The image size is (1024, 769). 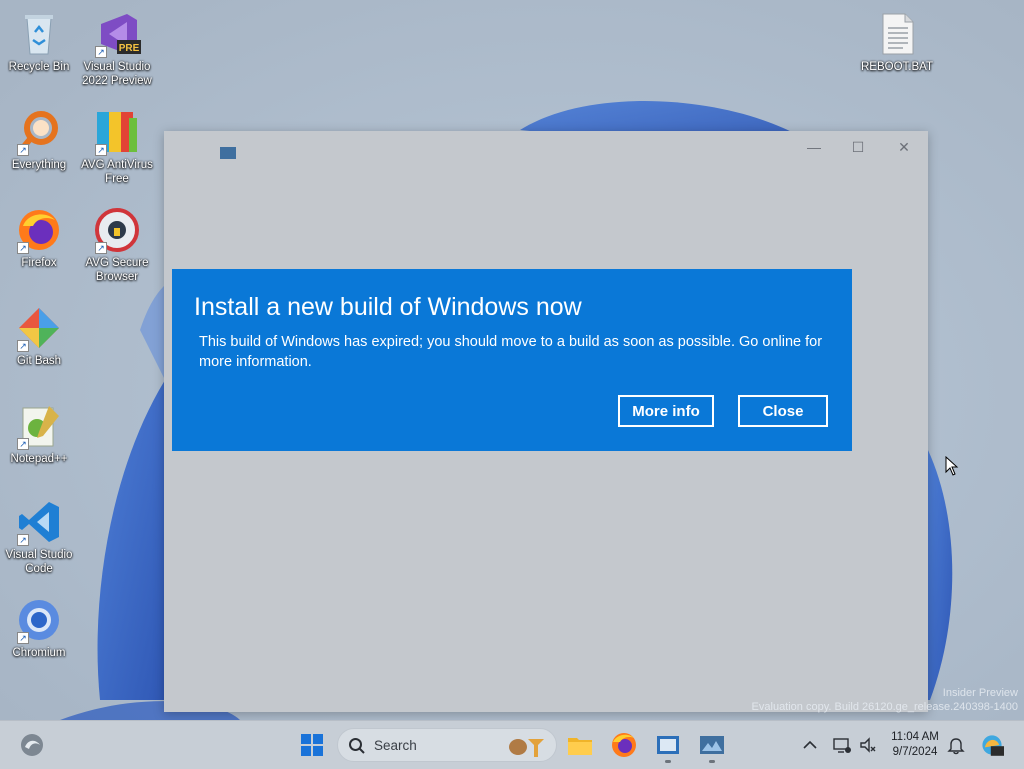 I want to click on desktop-icon-firefox: ↗ Firefox, so click(x=39, y=238).